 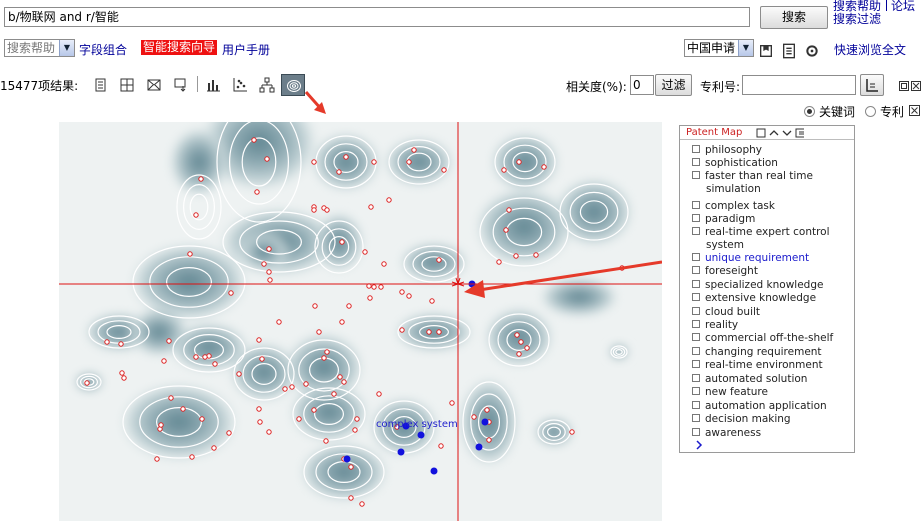 I want to click on patent-number-input, so click(x=799, y=85).